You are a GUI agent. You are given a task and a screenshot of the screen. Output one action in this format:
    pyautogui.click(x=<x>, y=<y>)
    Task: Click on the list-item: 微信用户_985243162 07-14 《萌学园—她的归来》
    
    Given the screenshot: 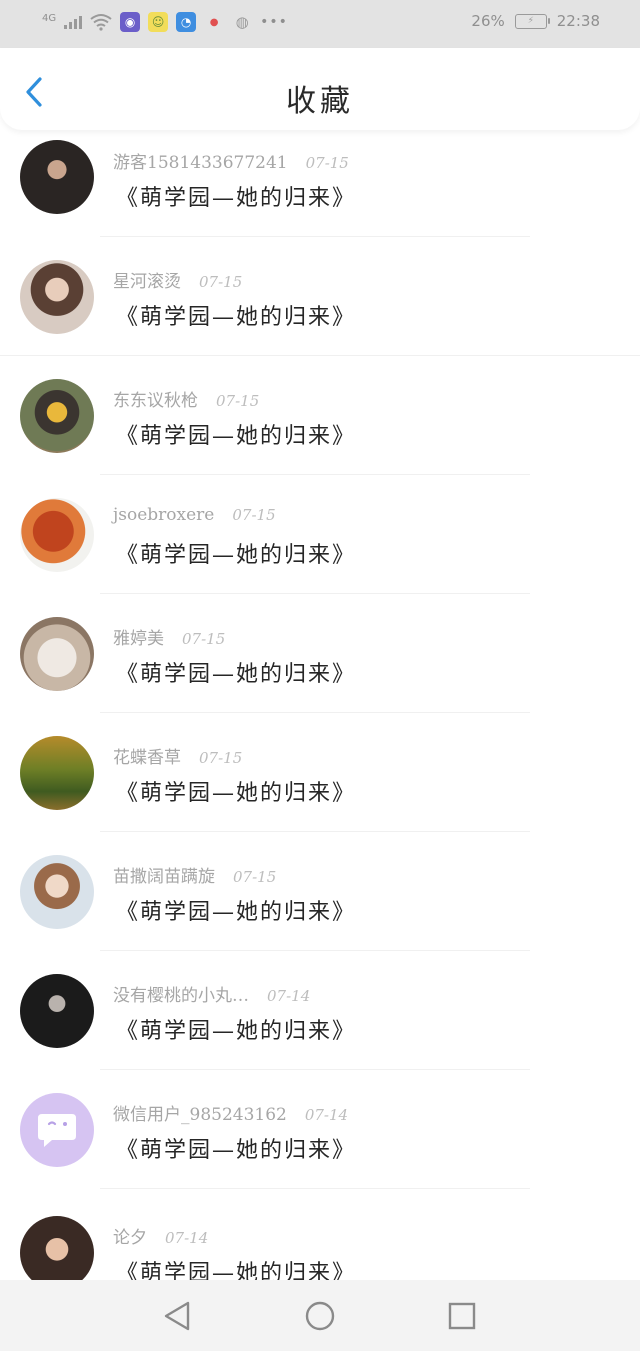 What is the action you would take?
    pyautogui.click(x=320, y=1130)
    